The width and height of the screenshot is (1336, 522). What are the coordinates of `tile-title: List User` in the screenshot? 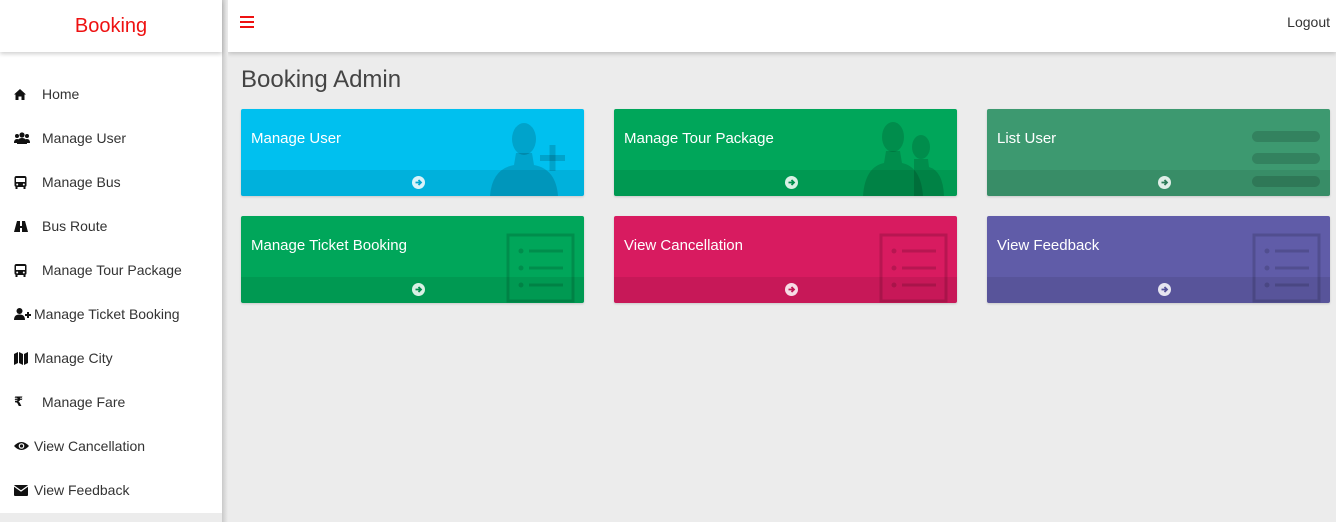 It's located at (1027, 138).